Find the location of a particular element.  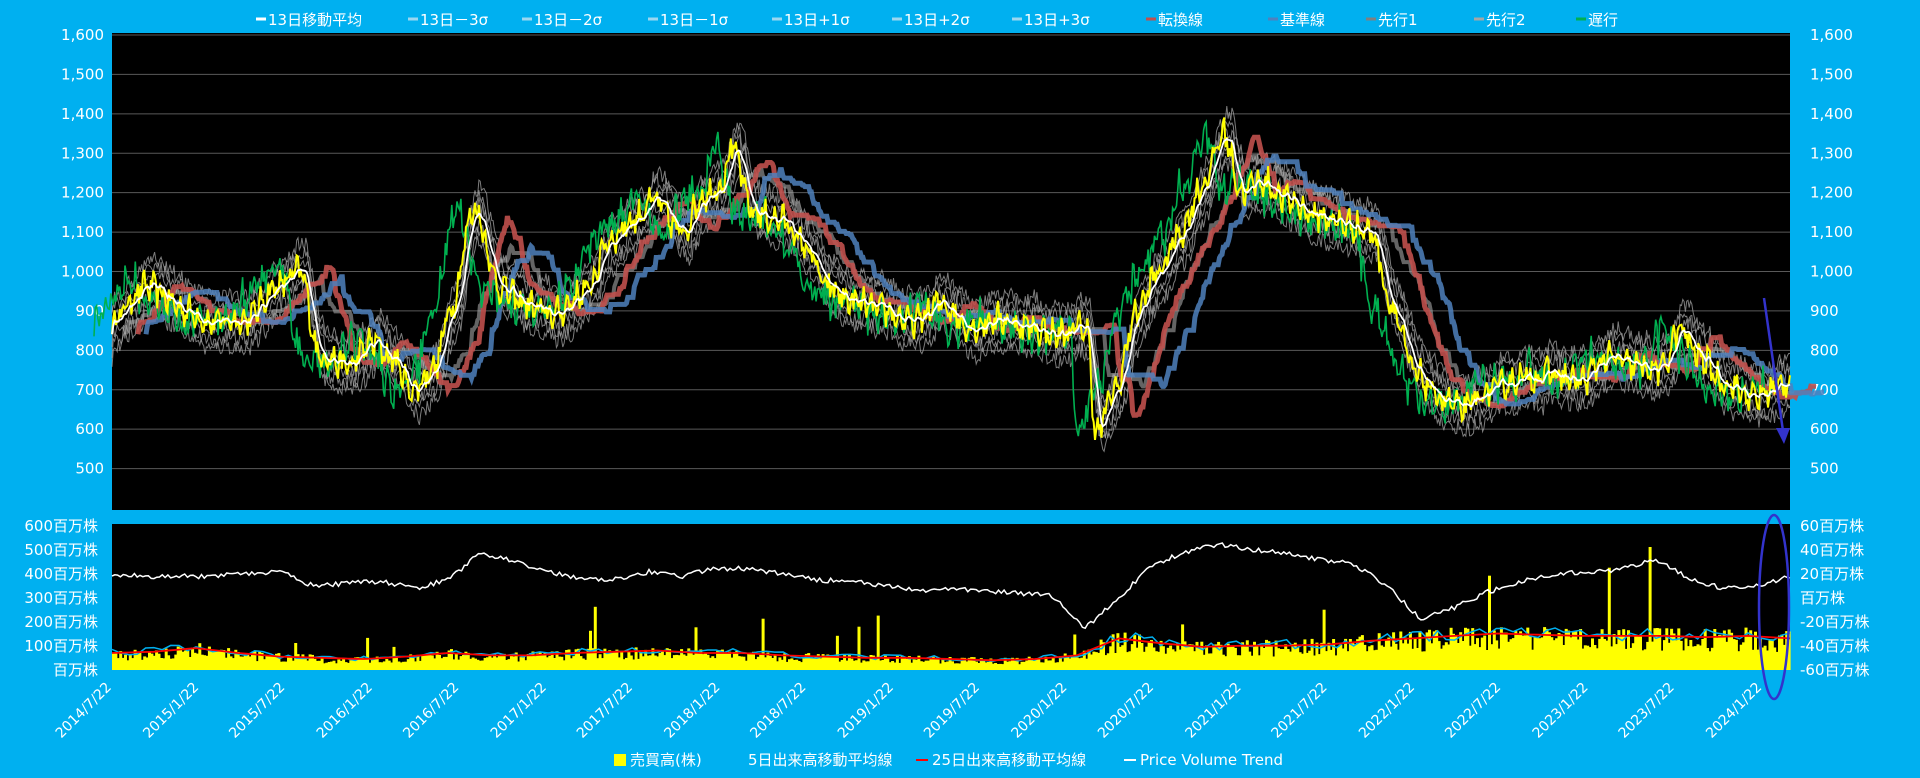

y-tick-right: 1,000 is located at coordinates (1831, 272).